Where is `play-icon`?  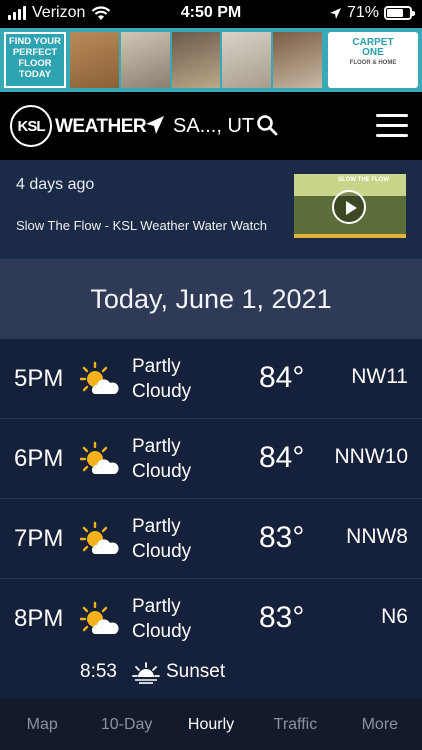 play-icon is located at coordinates (349, 207).